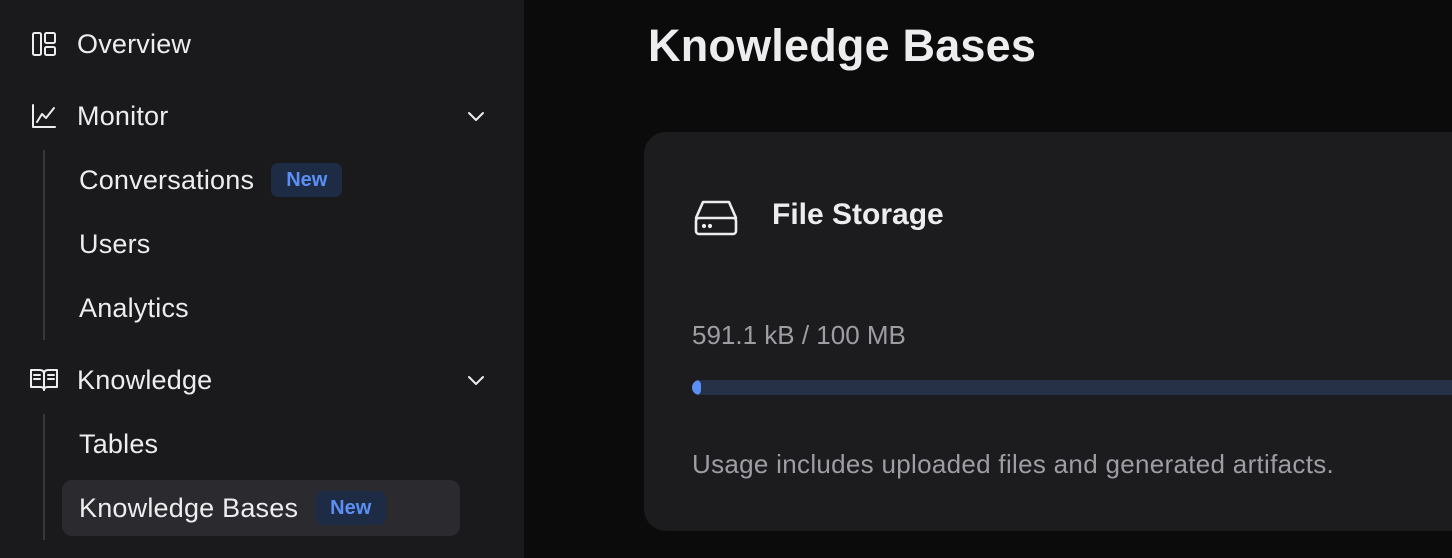 The image size is (1452, 558). I want to click on sidebar-item-overview: Overview, so click(262, 44).